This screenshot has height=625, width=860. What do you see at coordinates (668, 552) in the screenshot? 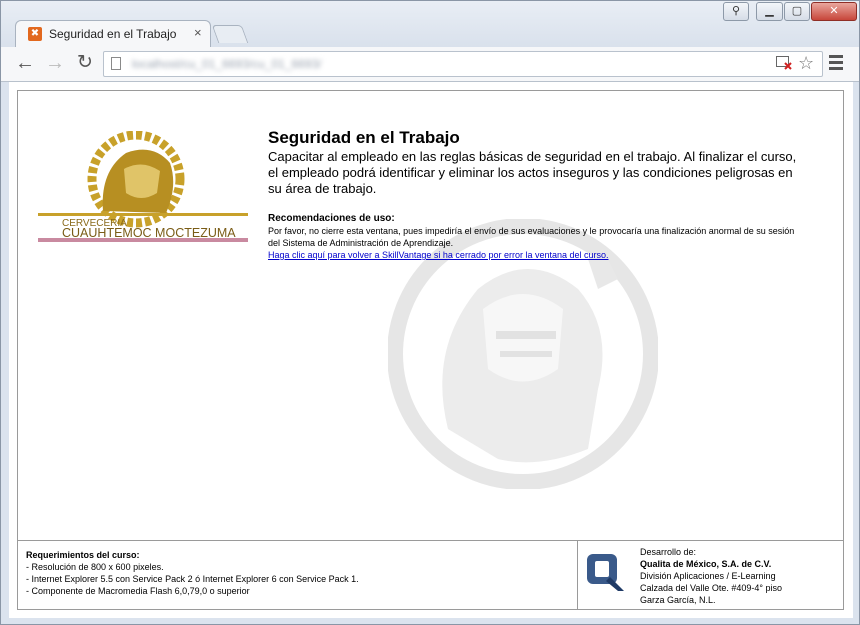
I see `developer-label: Desarrollo de:` at bounding box center [668, 552].